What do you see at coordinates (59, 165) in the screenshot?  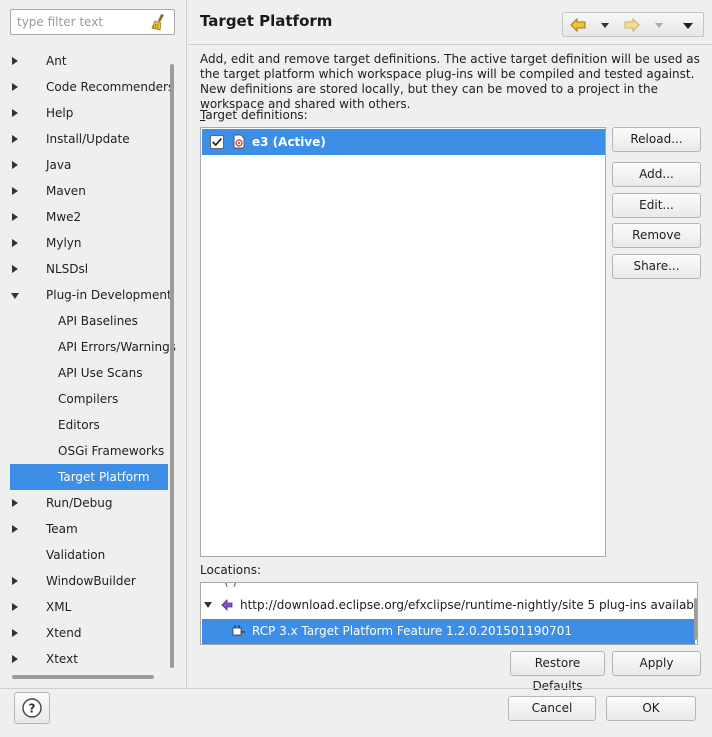 I see `tree-item-label: Java` at bounding box center [59, 165].